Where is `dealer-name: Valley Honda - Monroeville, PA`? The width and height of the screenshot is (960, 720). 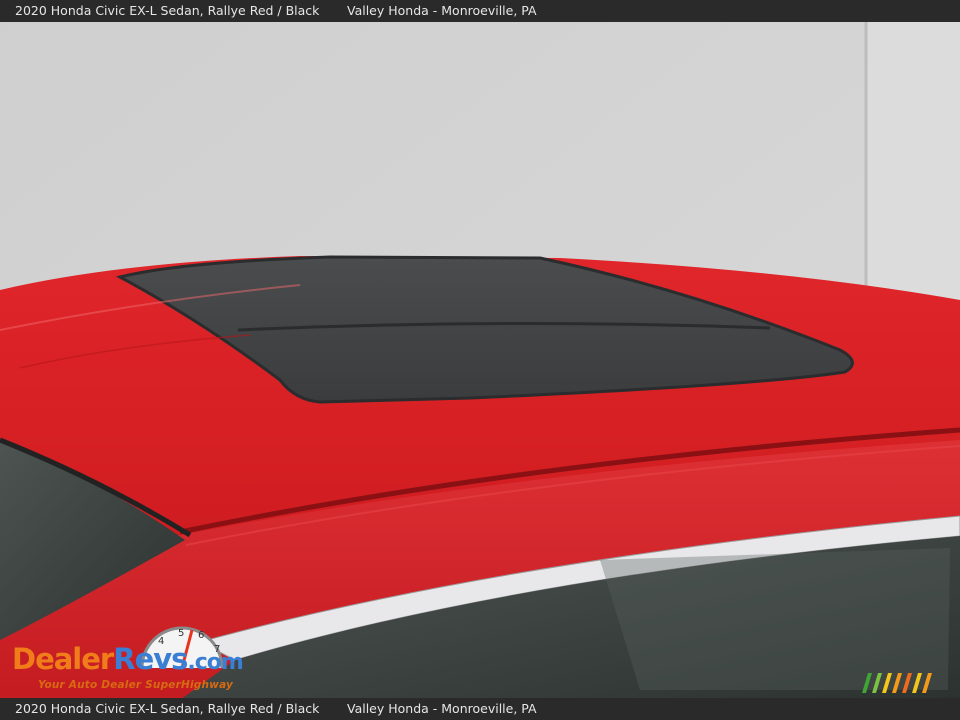
dealer-name: Valley Honda - Monroeville, PA is located at coordinates (442, 10).